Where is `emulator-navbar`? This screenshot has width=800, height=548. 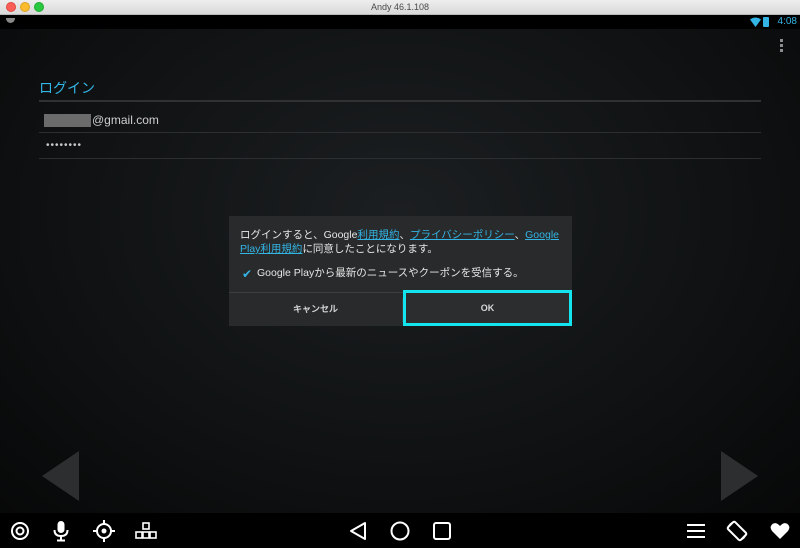
emulator-navbar is located at coordinates (400, 530).